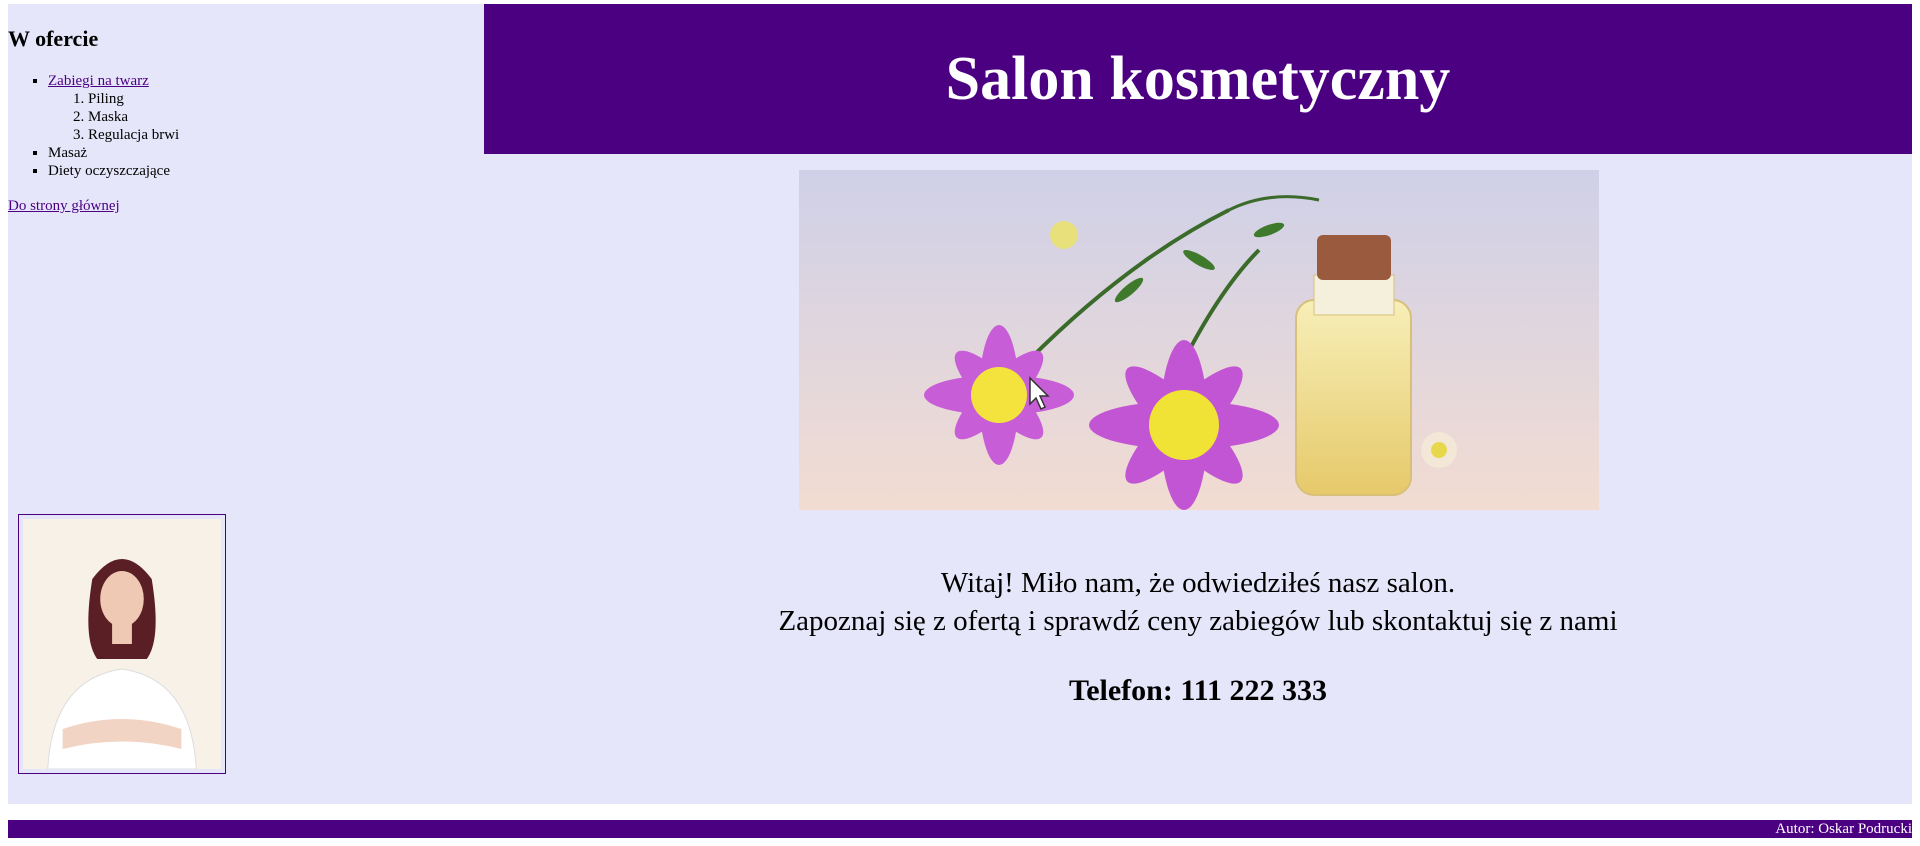 Image resolution: width=1920 pixels, height=846 pixels. Describe the element at coordinates (113, 153) in the screenshot. I see `list-item: Masaż` at that location.